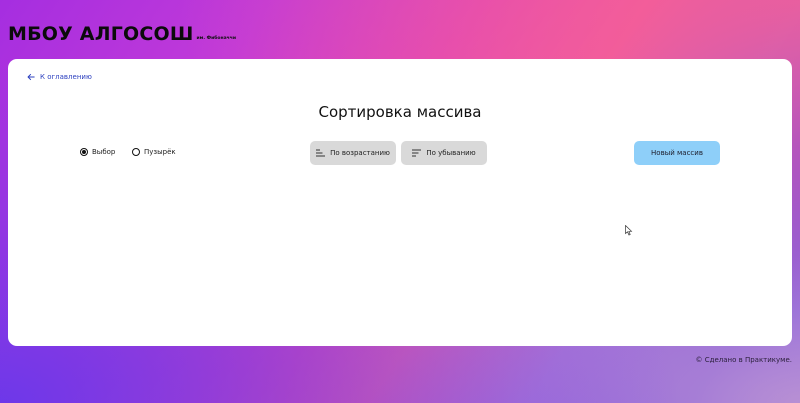 The width and height of the screenshot is (800, 403). I want to click on button-label: Новый массив, so click(677, 153).